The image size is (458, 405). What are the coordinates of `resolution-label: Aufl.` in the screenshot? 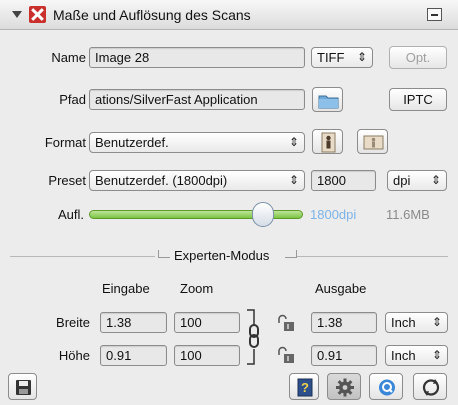 It's located at (70, 214).